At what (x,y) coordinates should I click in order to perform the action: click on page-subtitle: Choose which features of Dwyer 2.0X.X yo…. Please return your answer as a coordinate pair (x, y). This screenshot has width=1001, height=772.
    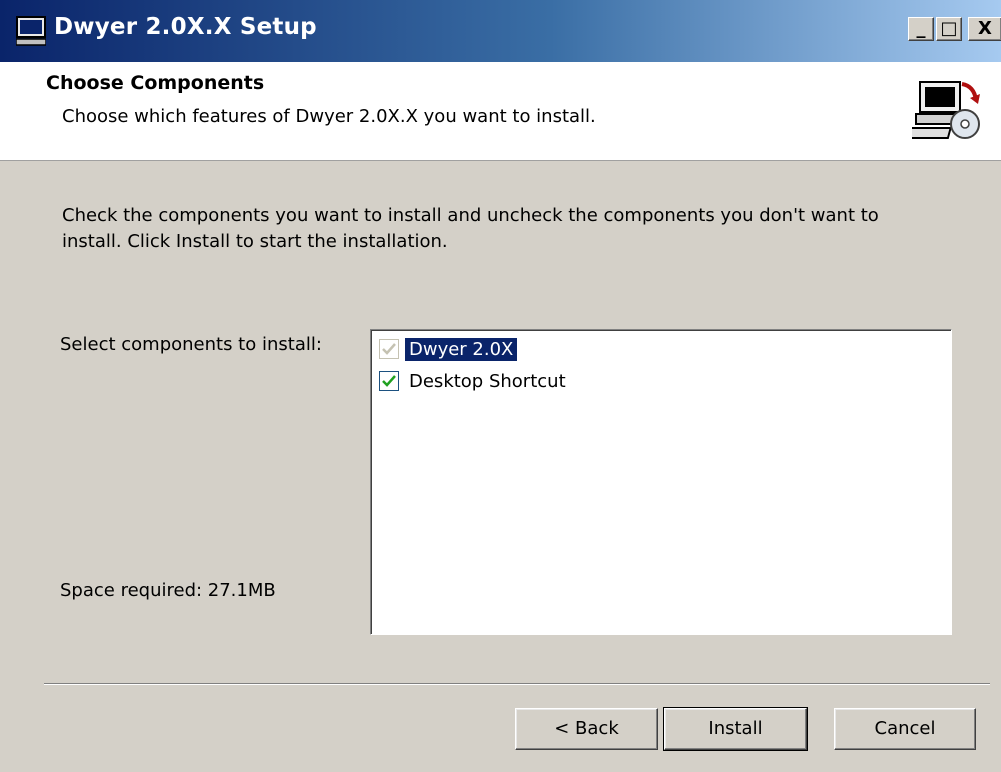
    Looking at the image, I should click on (329, 116).